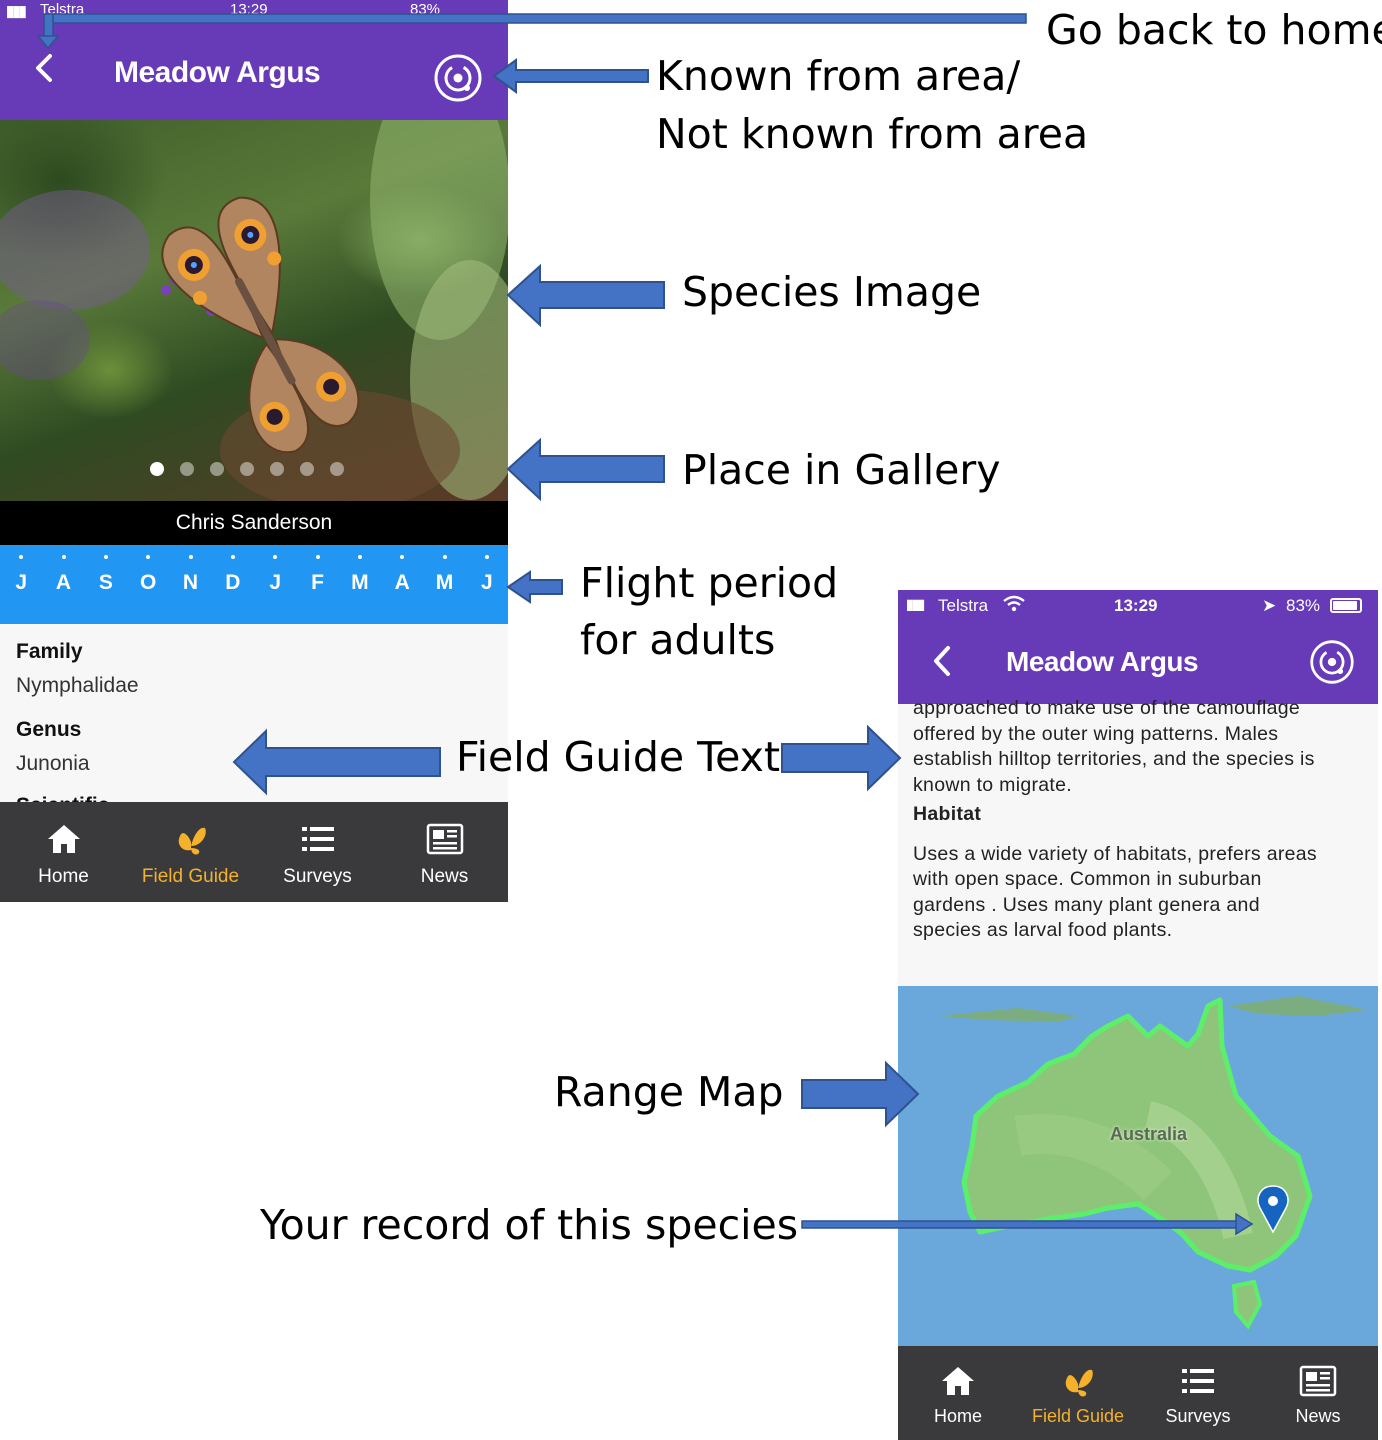  What do you see at coordinates (317, 582) in the screenshot?
I see `flight-month-letter: F` at bounding box center [317, 582].